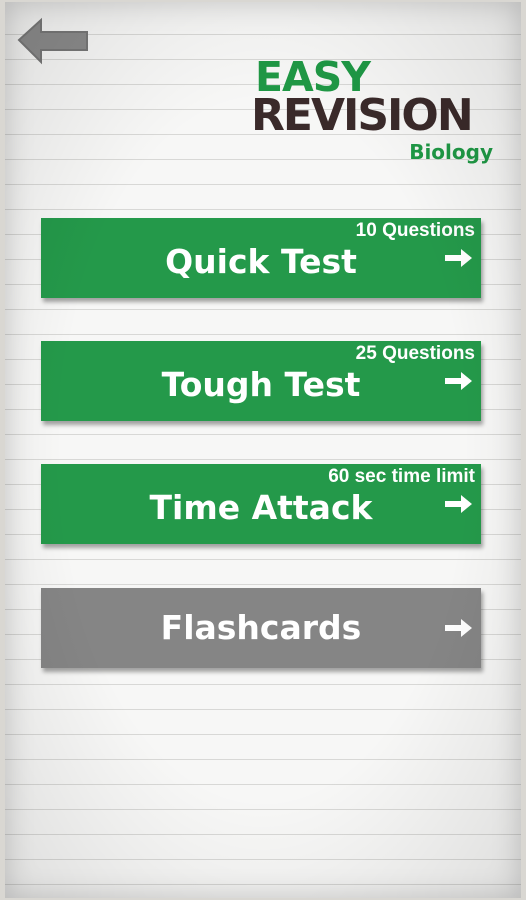 This screenshot has height=900, width=526. What do you see at coordinates (362, 115) in the screenshot?
I see `logo-line2: REVISION` at bounding box center [362, 115].